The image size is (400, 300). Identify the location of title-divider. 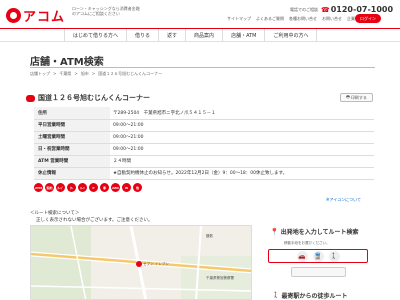
(202, 67).